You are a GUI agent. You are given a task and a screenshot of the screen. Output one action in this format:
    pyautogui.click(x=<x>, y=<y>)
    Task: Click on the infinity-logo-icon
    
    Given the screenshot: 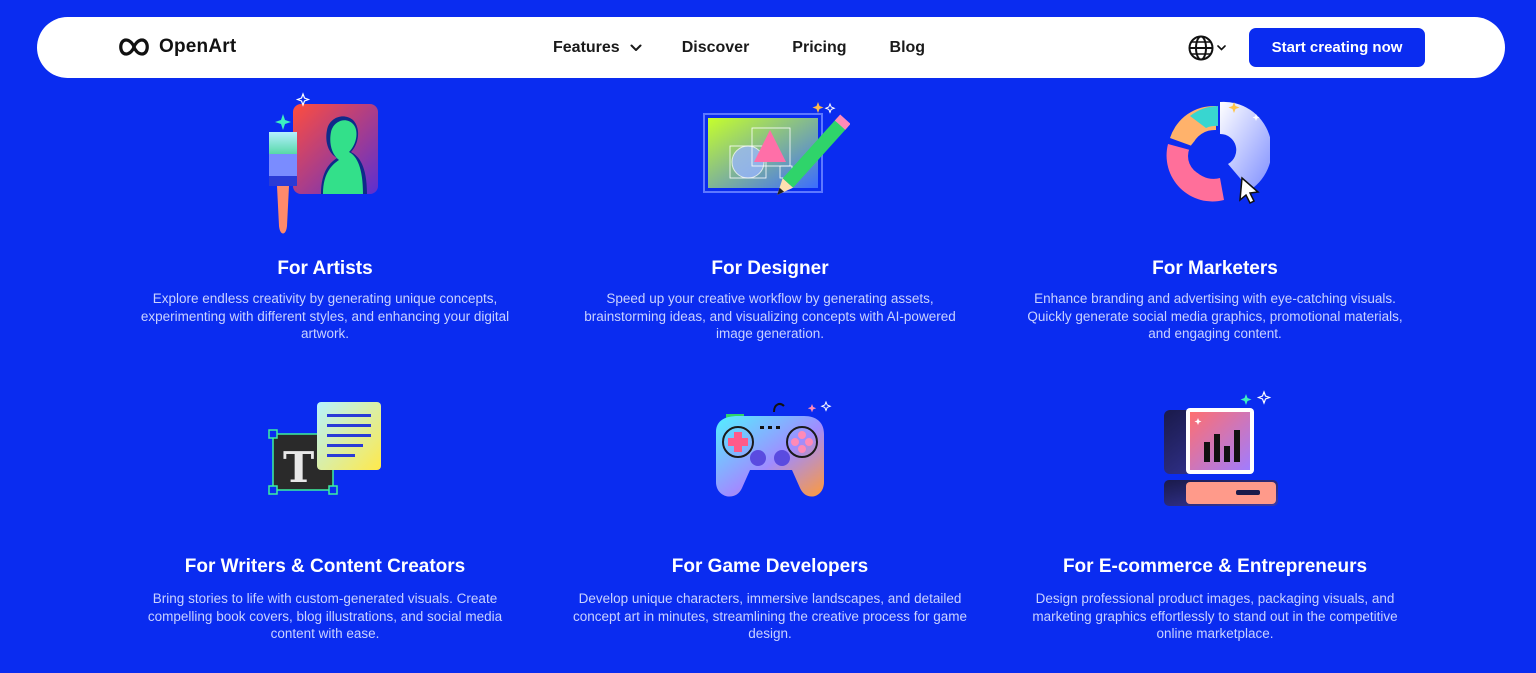 What is the action you would take?
    pyautogui.click(x=134, y=47)
    